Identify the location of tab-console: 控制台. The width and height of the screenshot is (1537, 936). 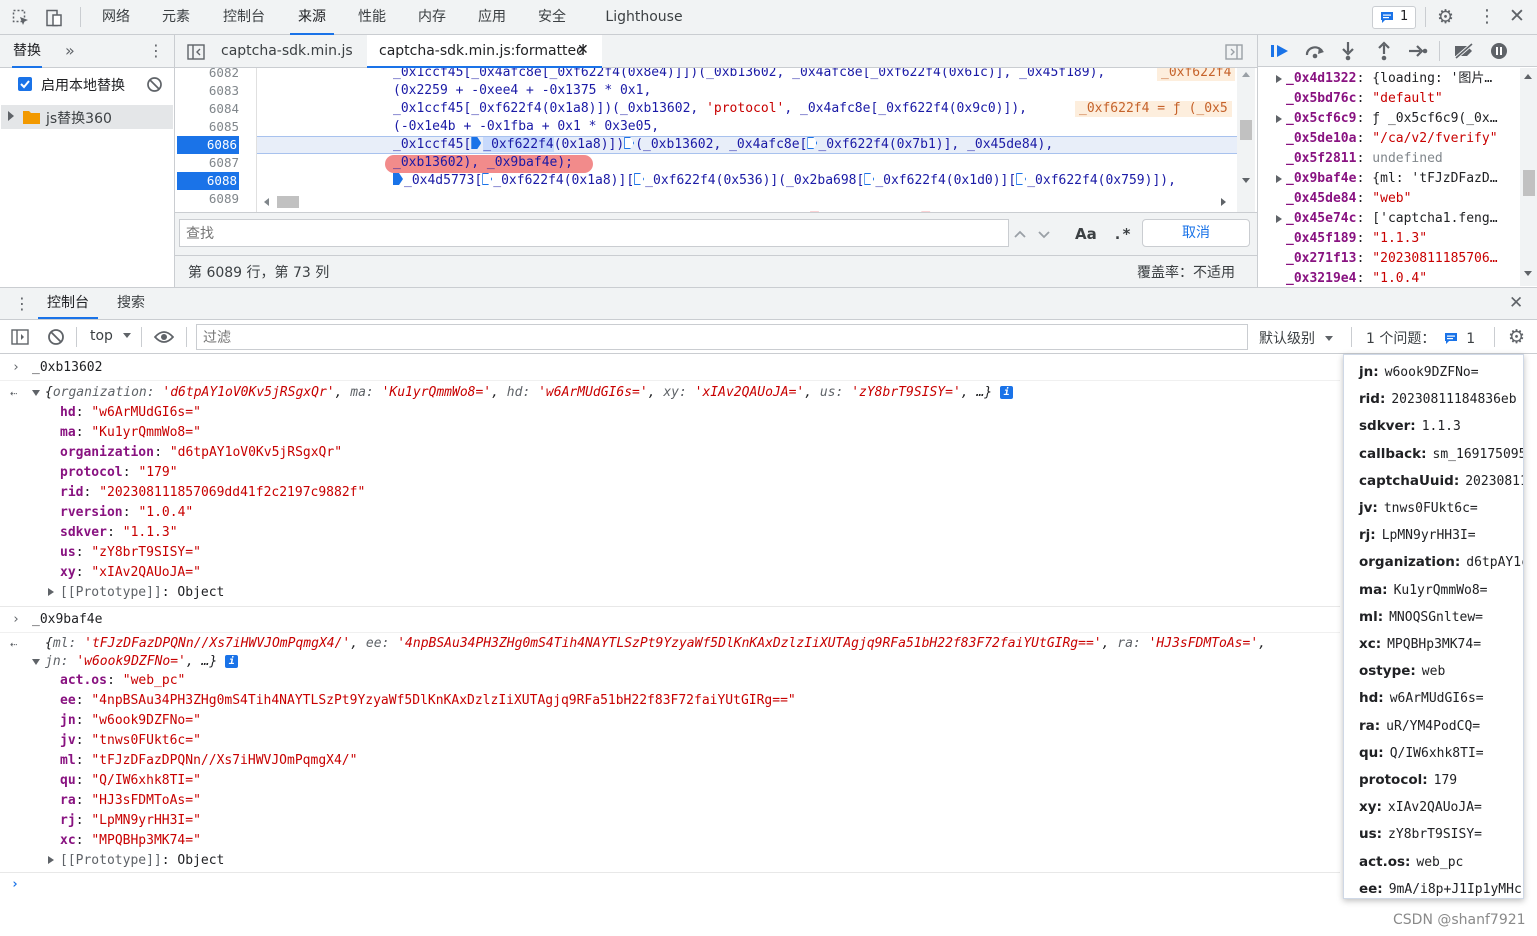
(244, 17).